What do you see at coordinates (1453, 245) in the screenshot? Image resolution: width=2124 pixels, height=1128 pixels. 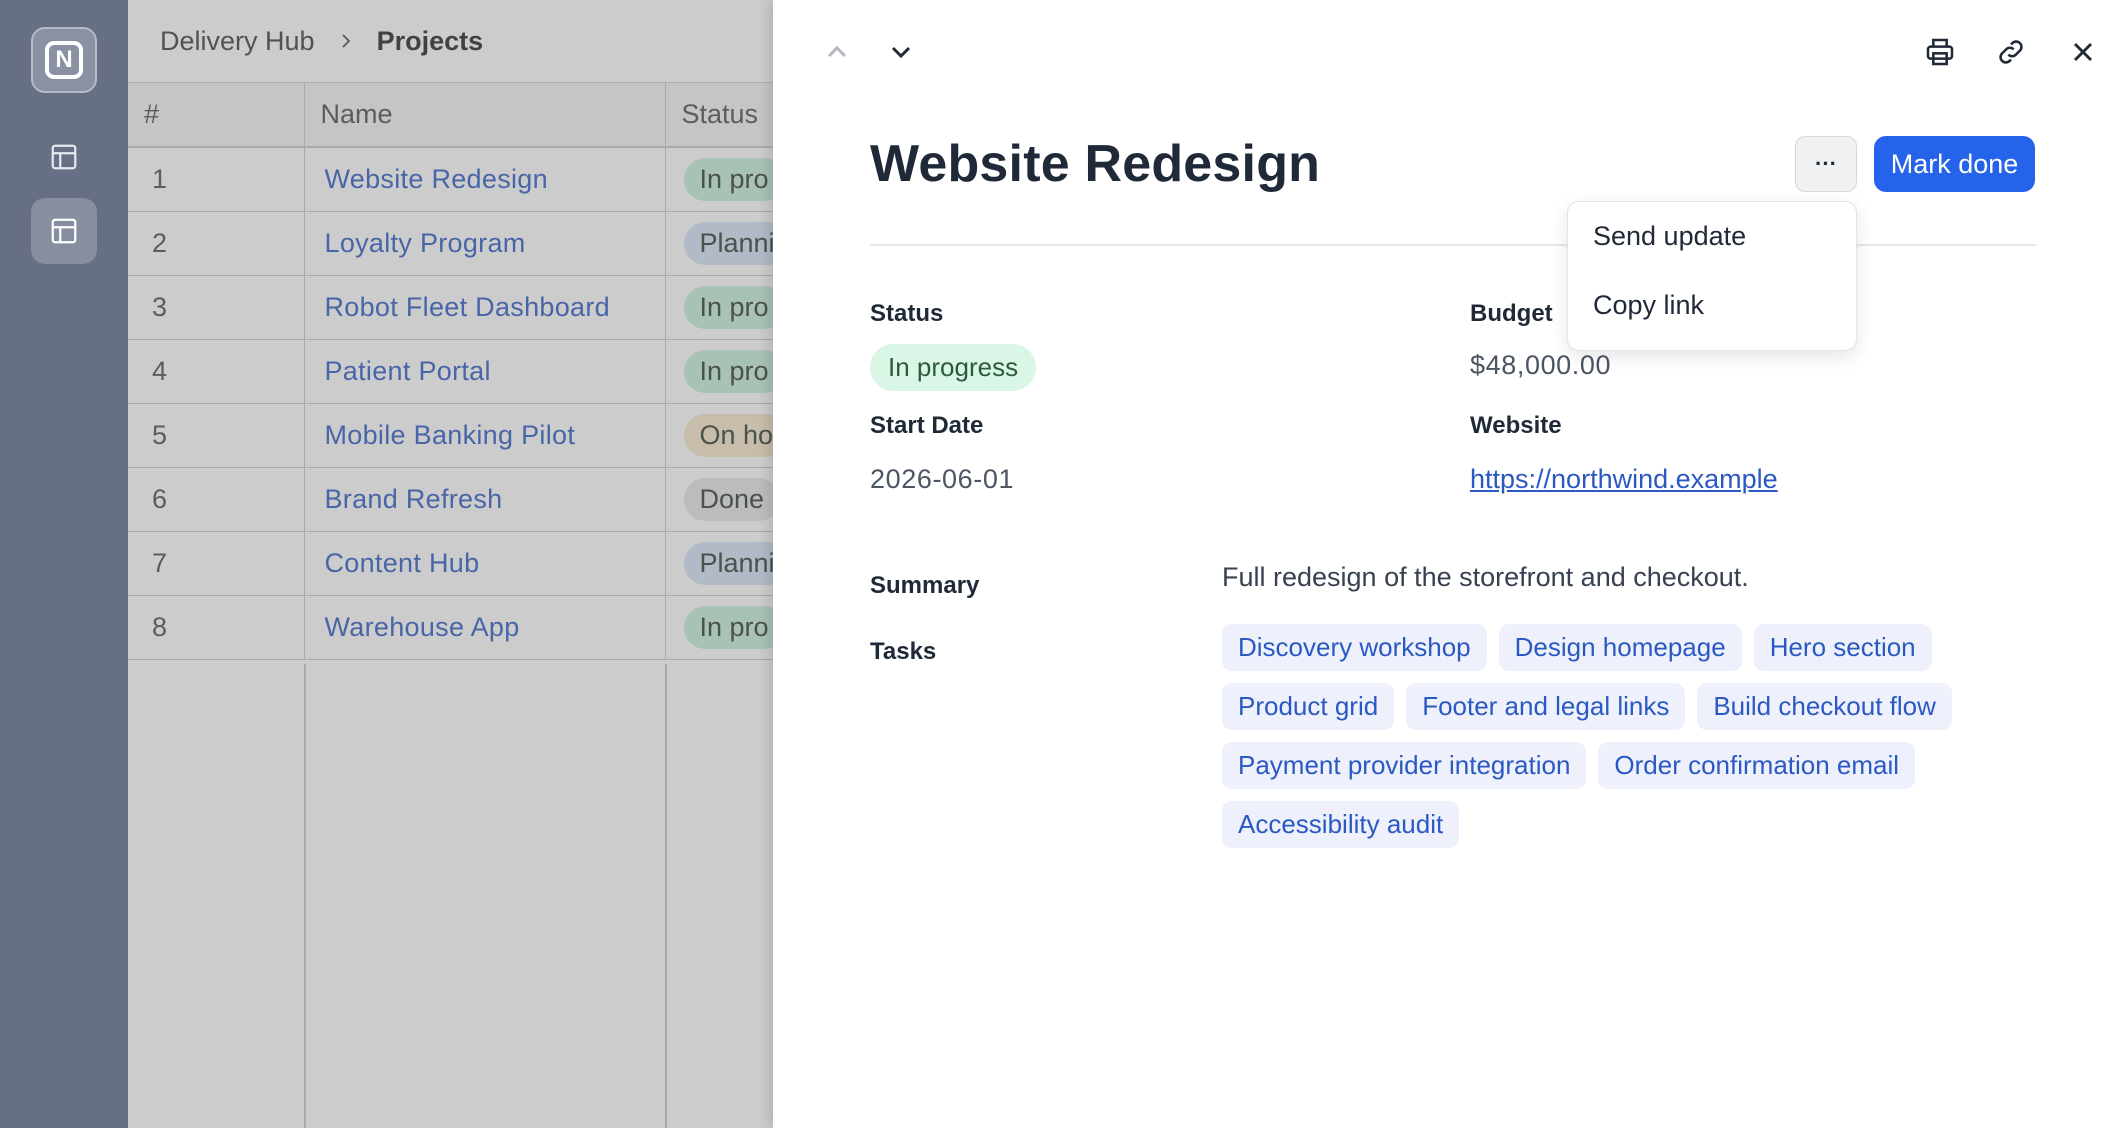 I see `header-divider` at bounding box center [1453, 245].